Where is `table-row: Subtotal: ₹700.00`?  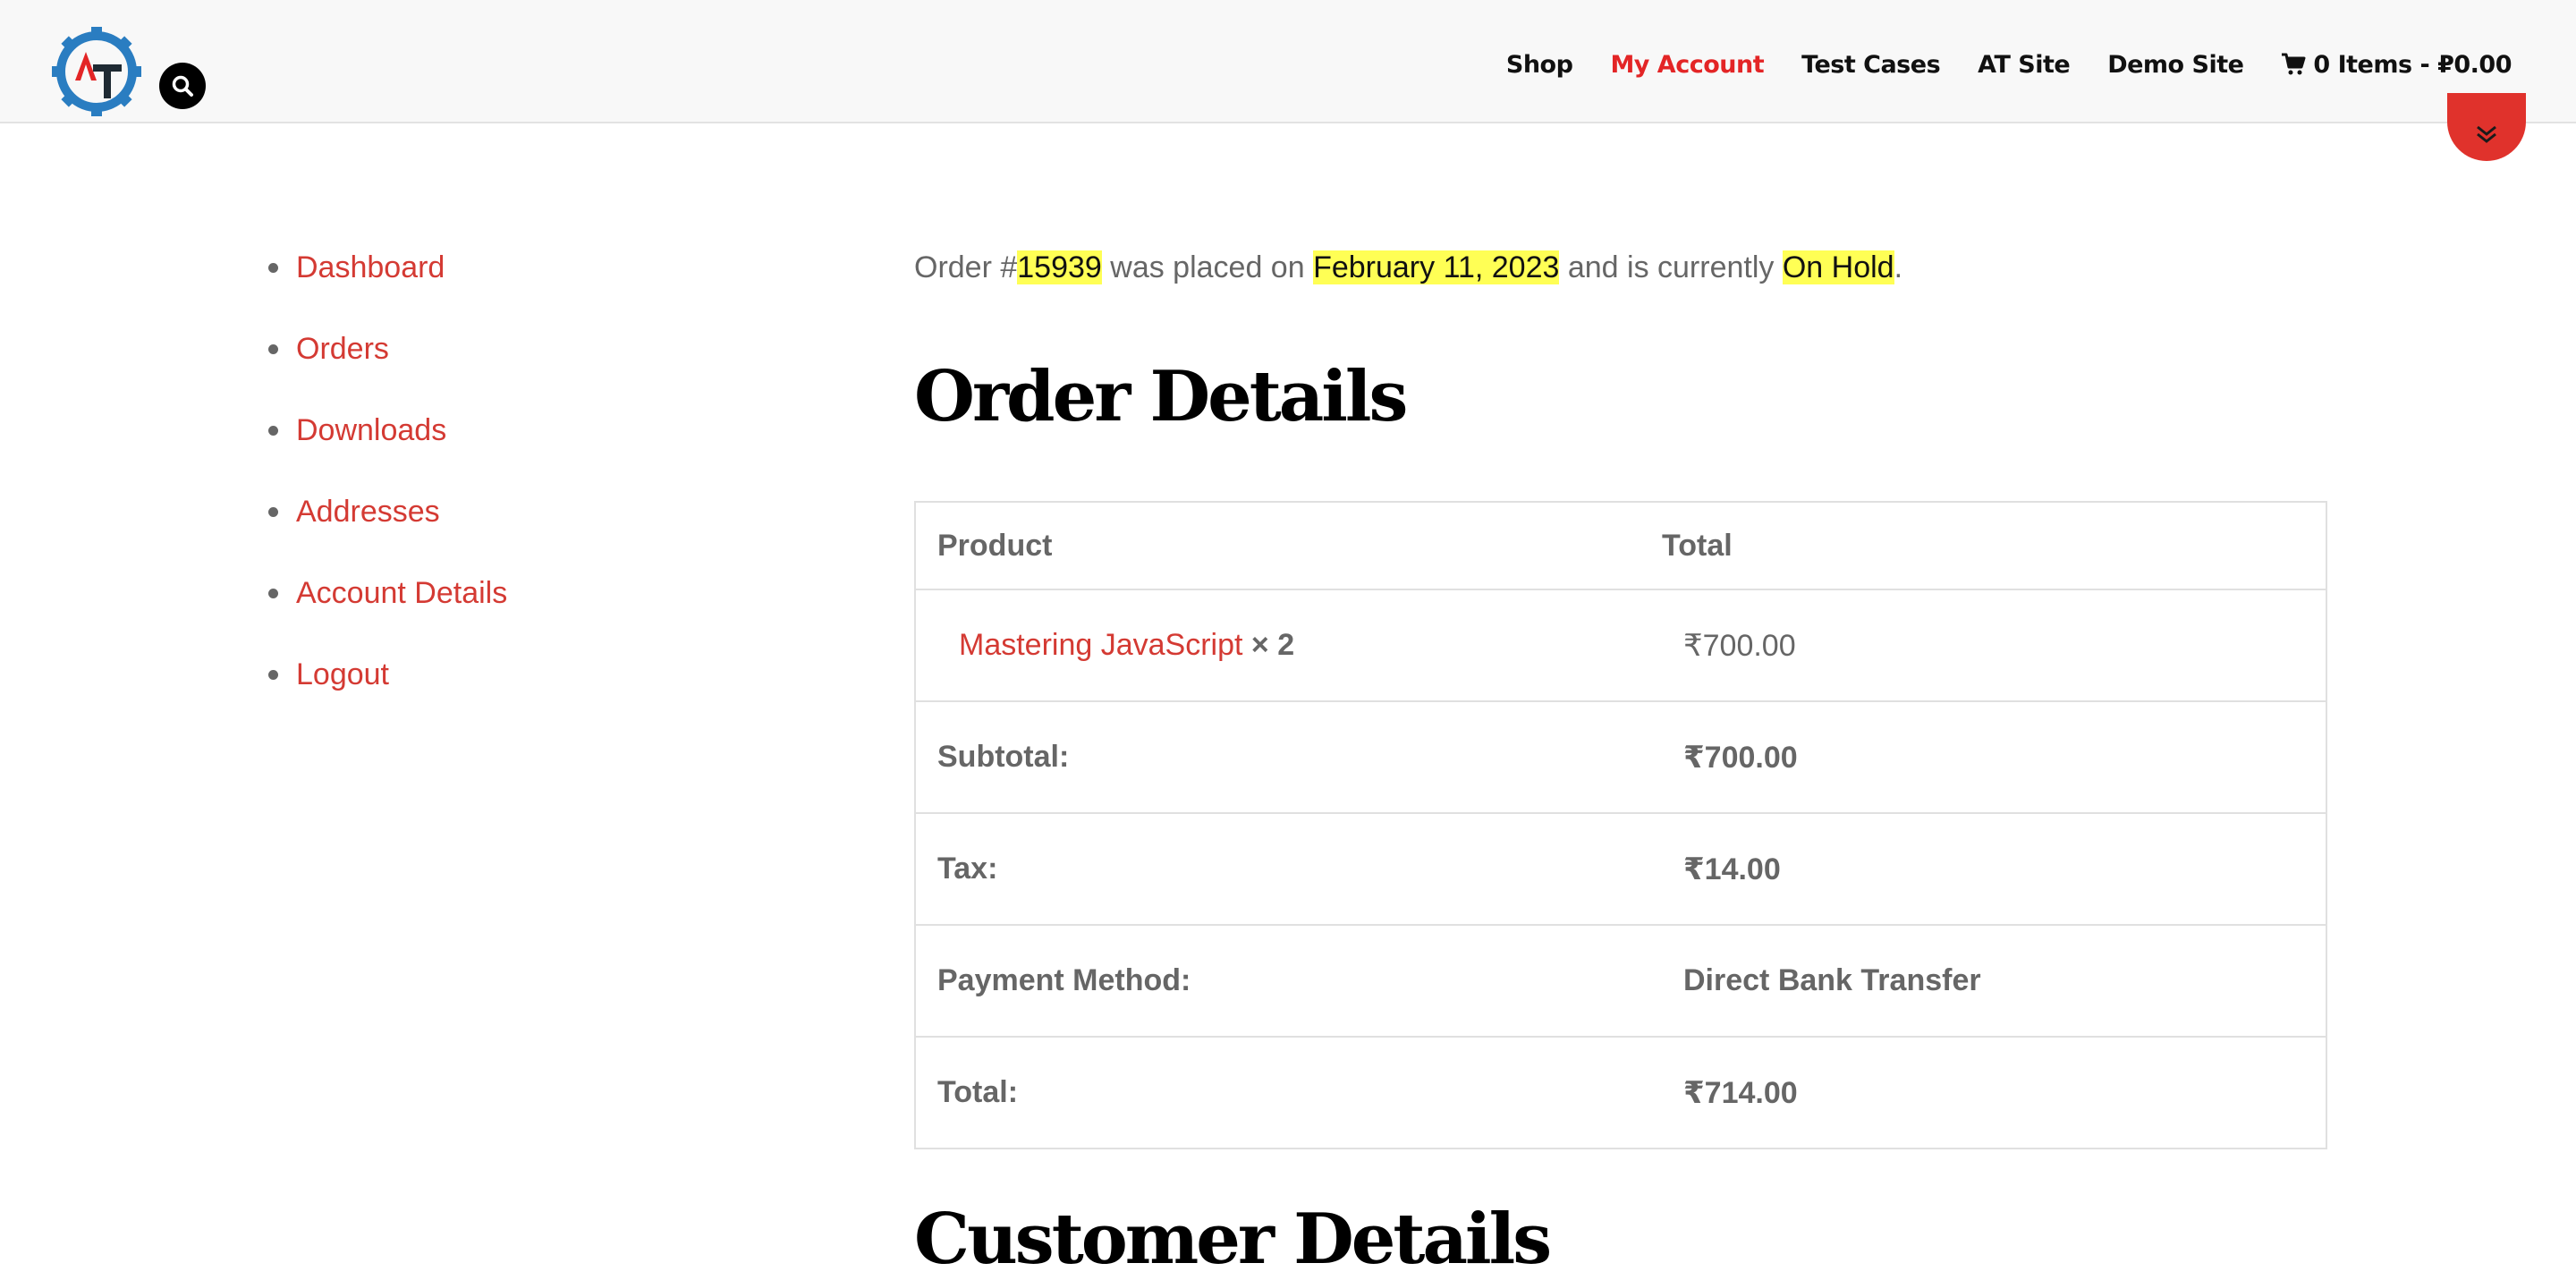 table-row: Subtotal: ₹700.00 is located at coordinates (1620, 756).